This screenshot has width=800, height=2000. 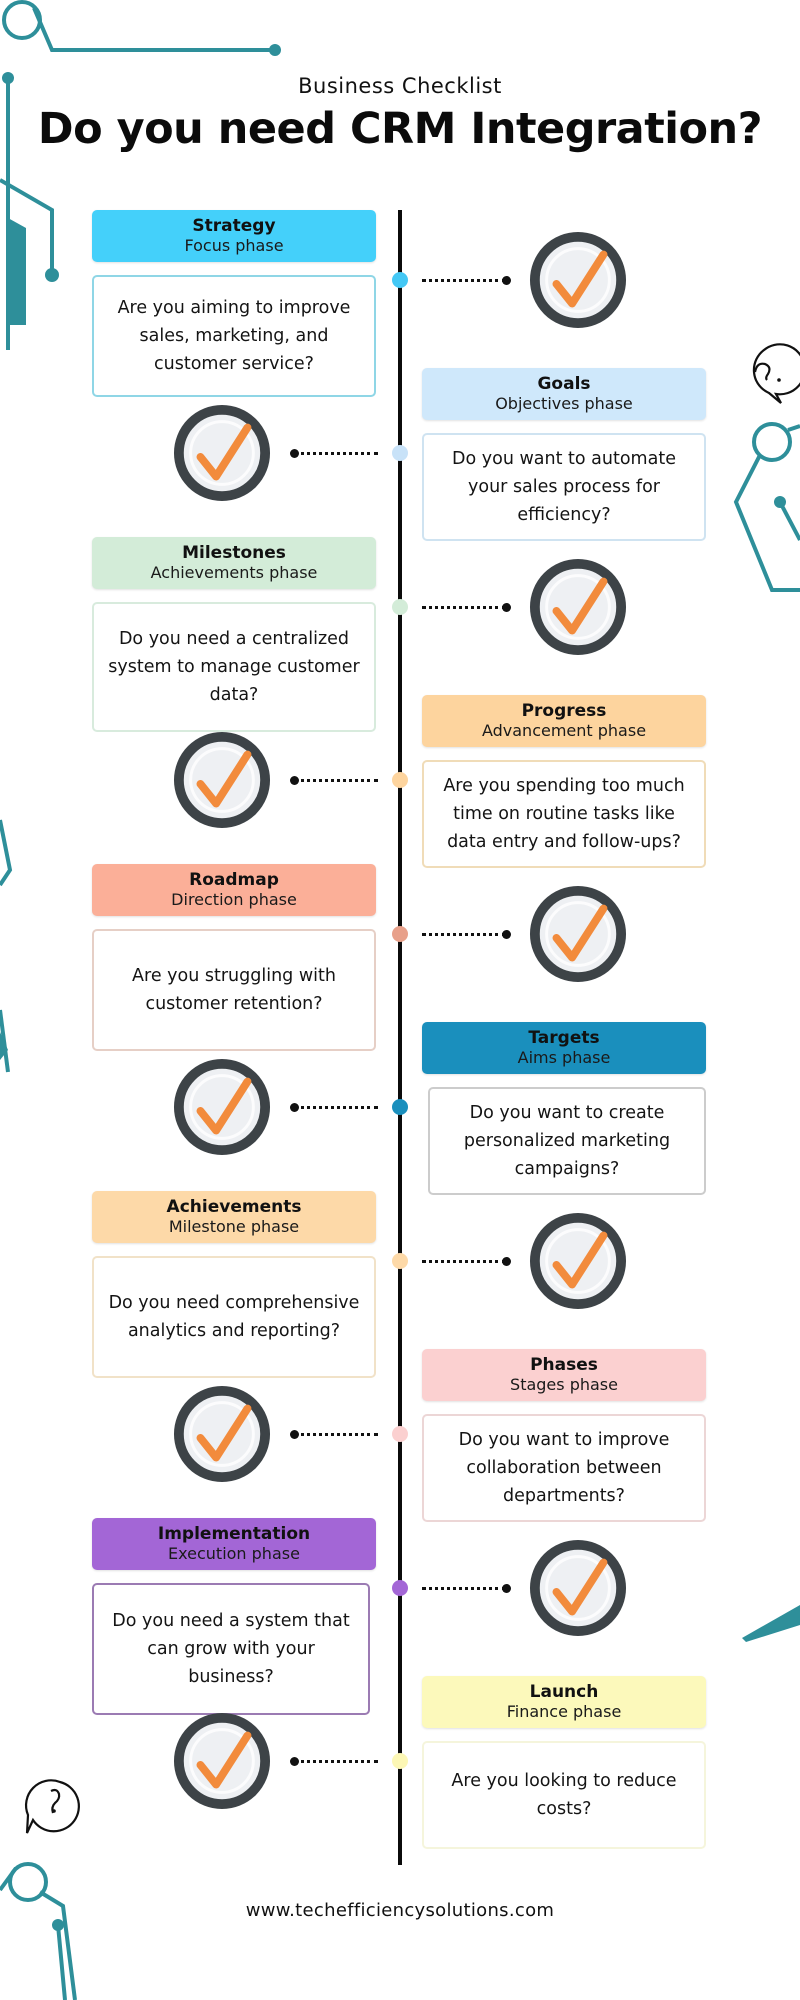 I want to click on item-header: Launch Finance phase, so click(x=564, y=1702).